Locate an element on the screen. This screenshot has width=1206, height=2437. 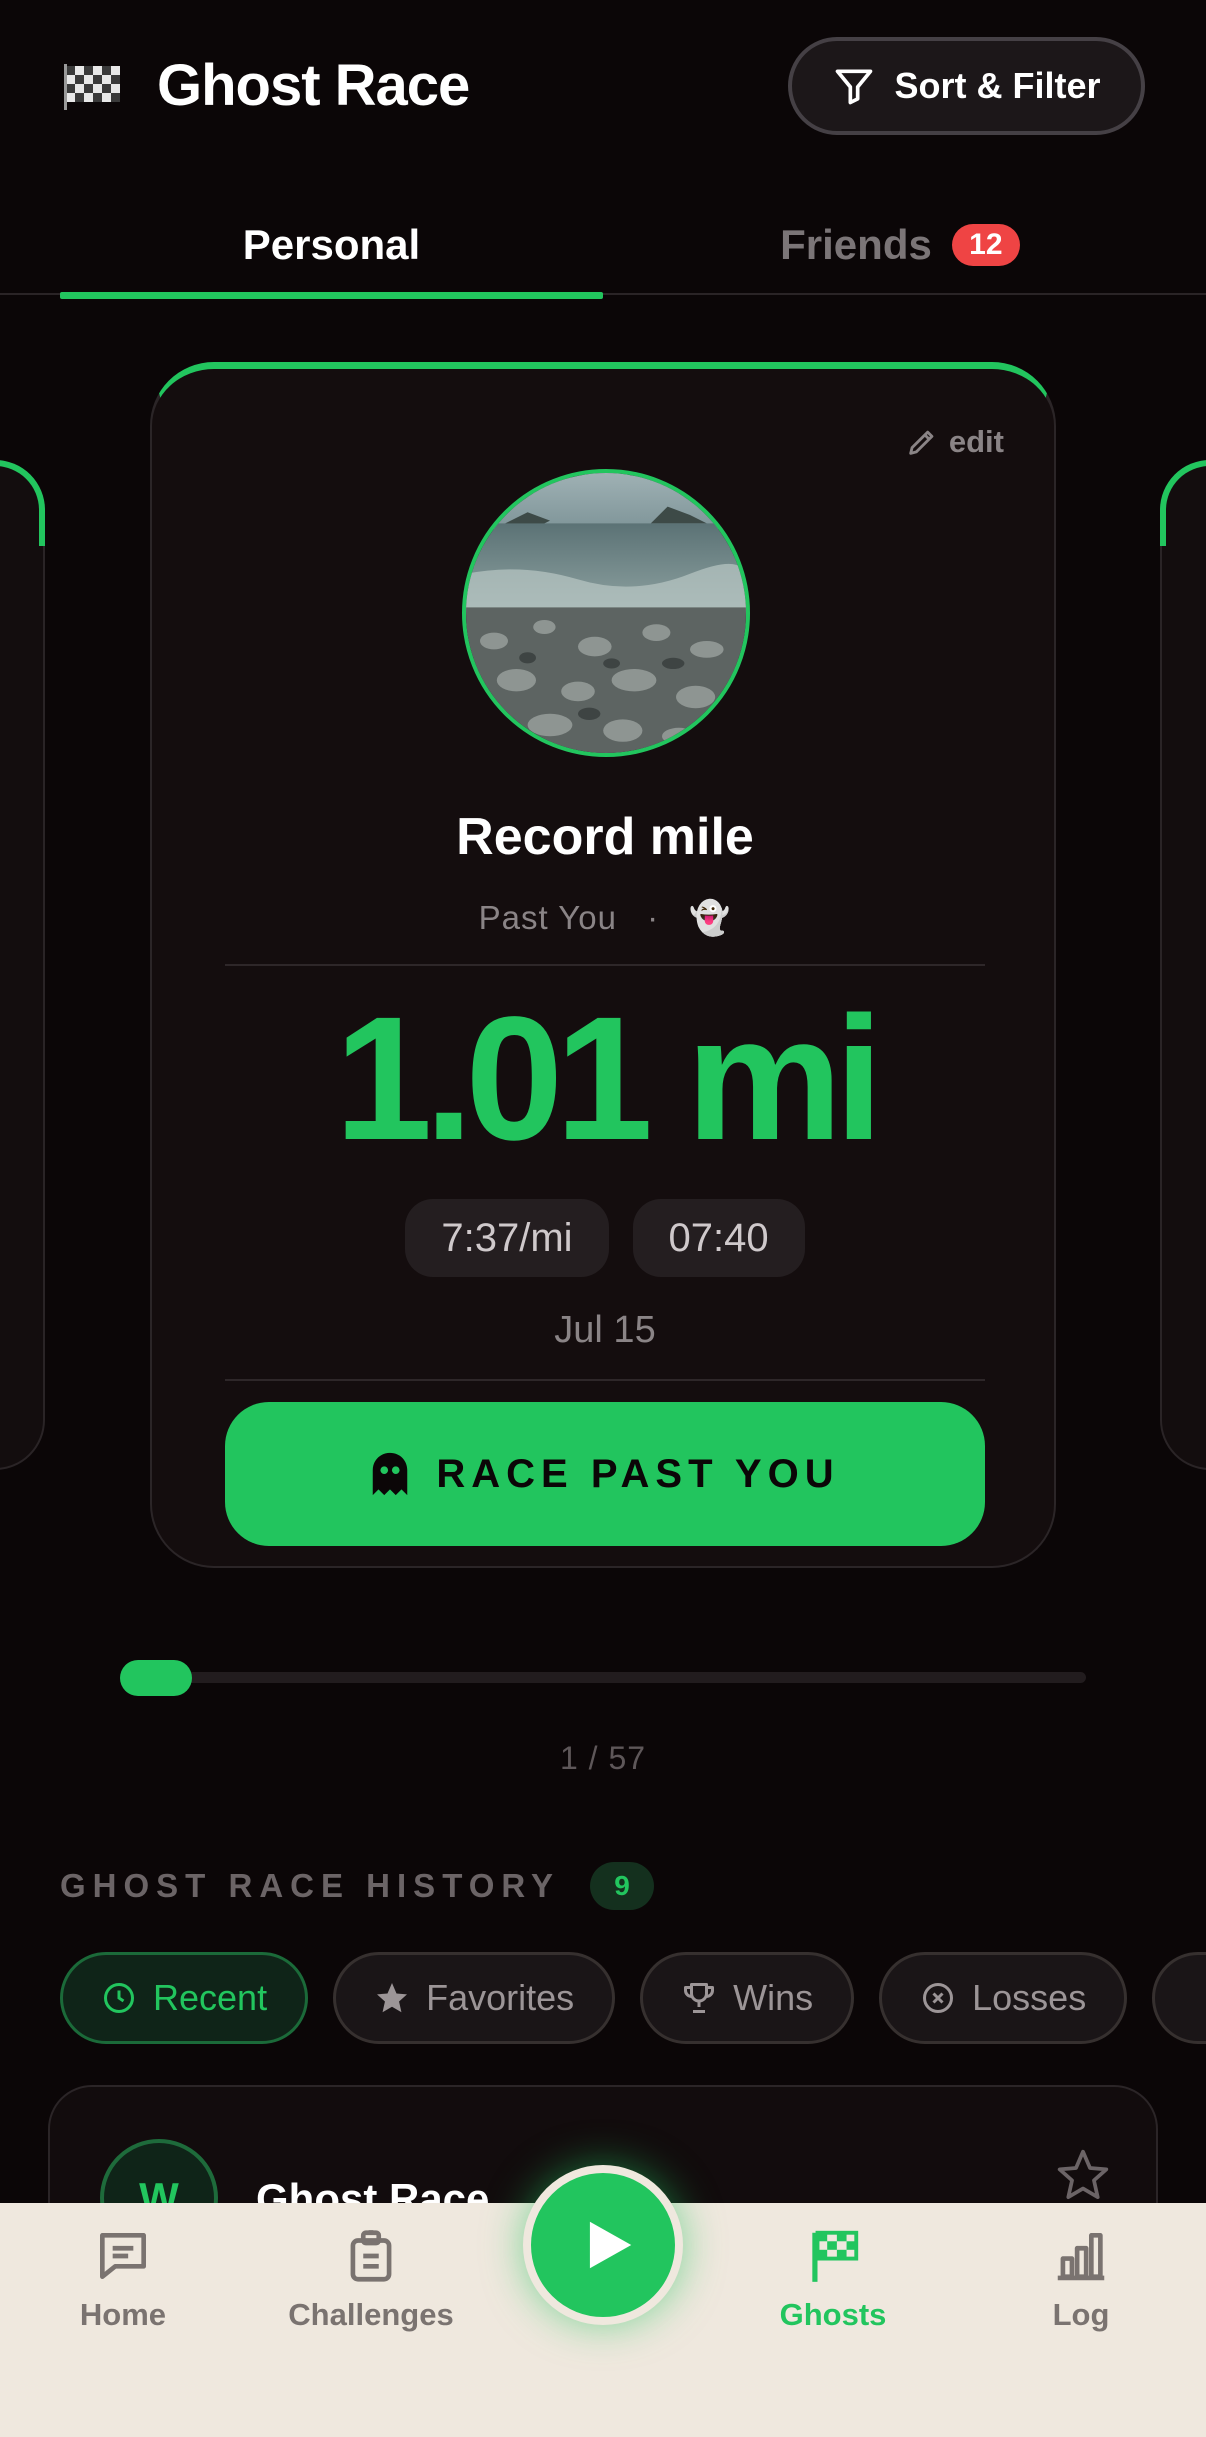
tab-bar: Personal Friends 12 is located at coordinates (603, 247).